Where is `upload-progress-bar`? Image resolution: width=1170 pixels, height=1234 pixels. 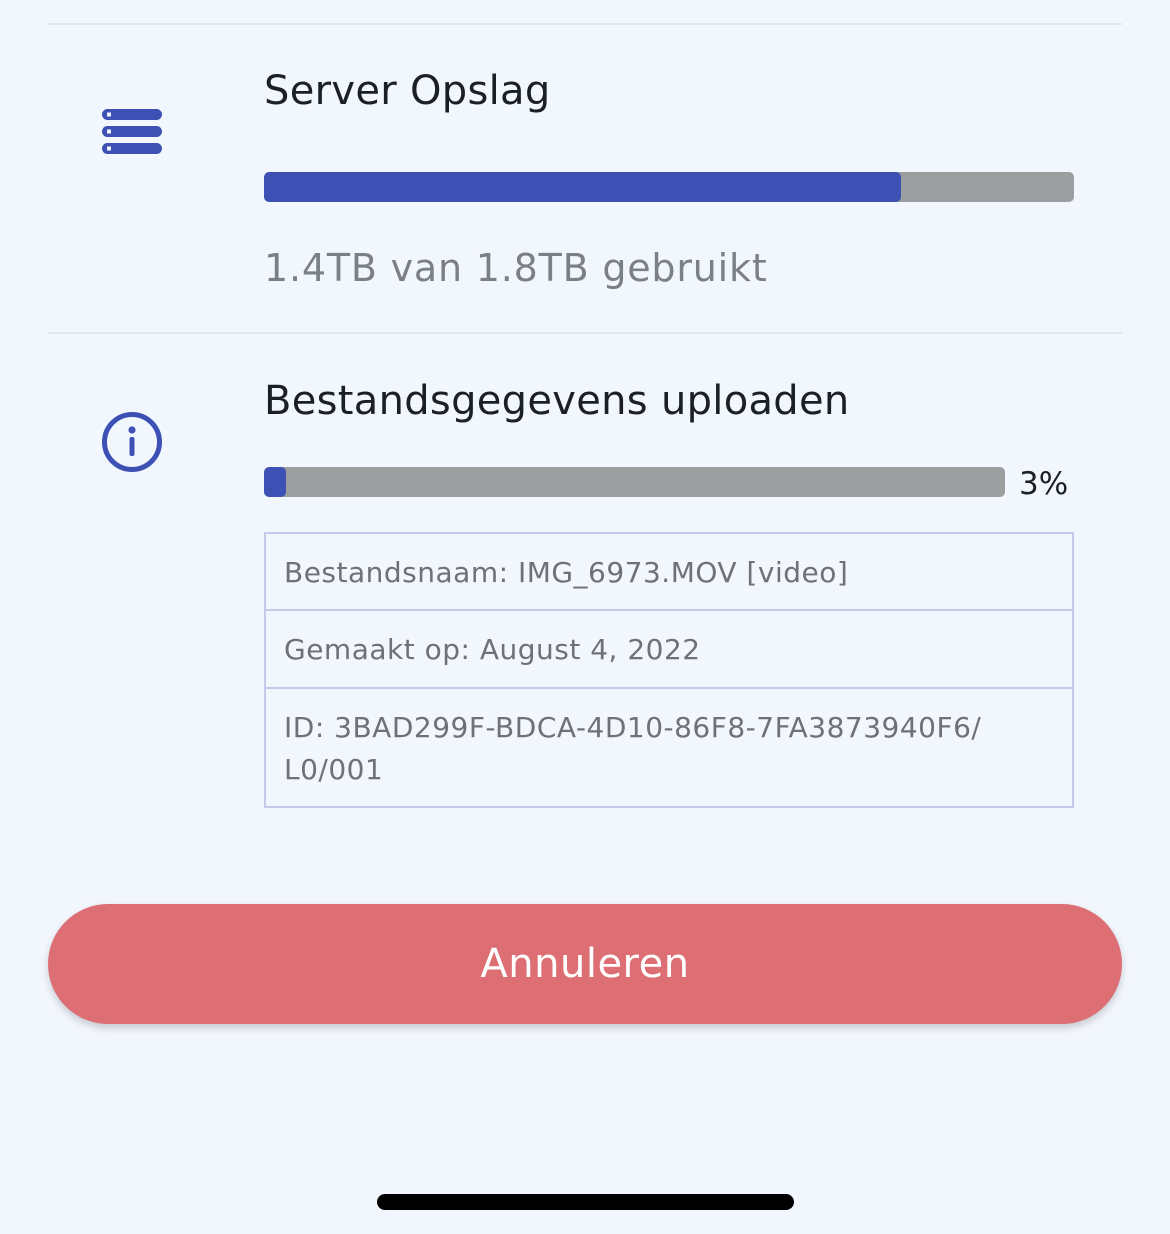
upload-progress-bar is located at coordinates (634, 482).